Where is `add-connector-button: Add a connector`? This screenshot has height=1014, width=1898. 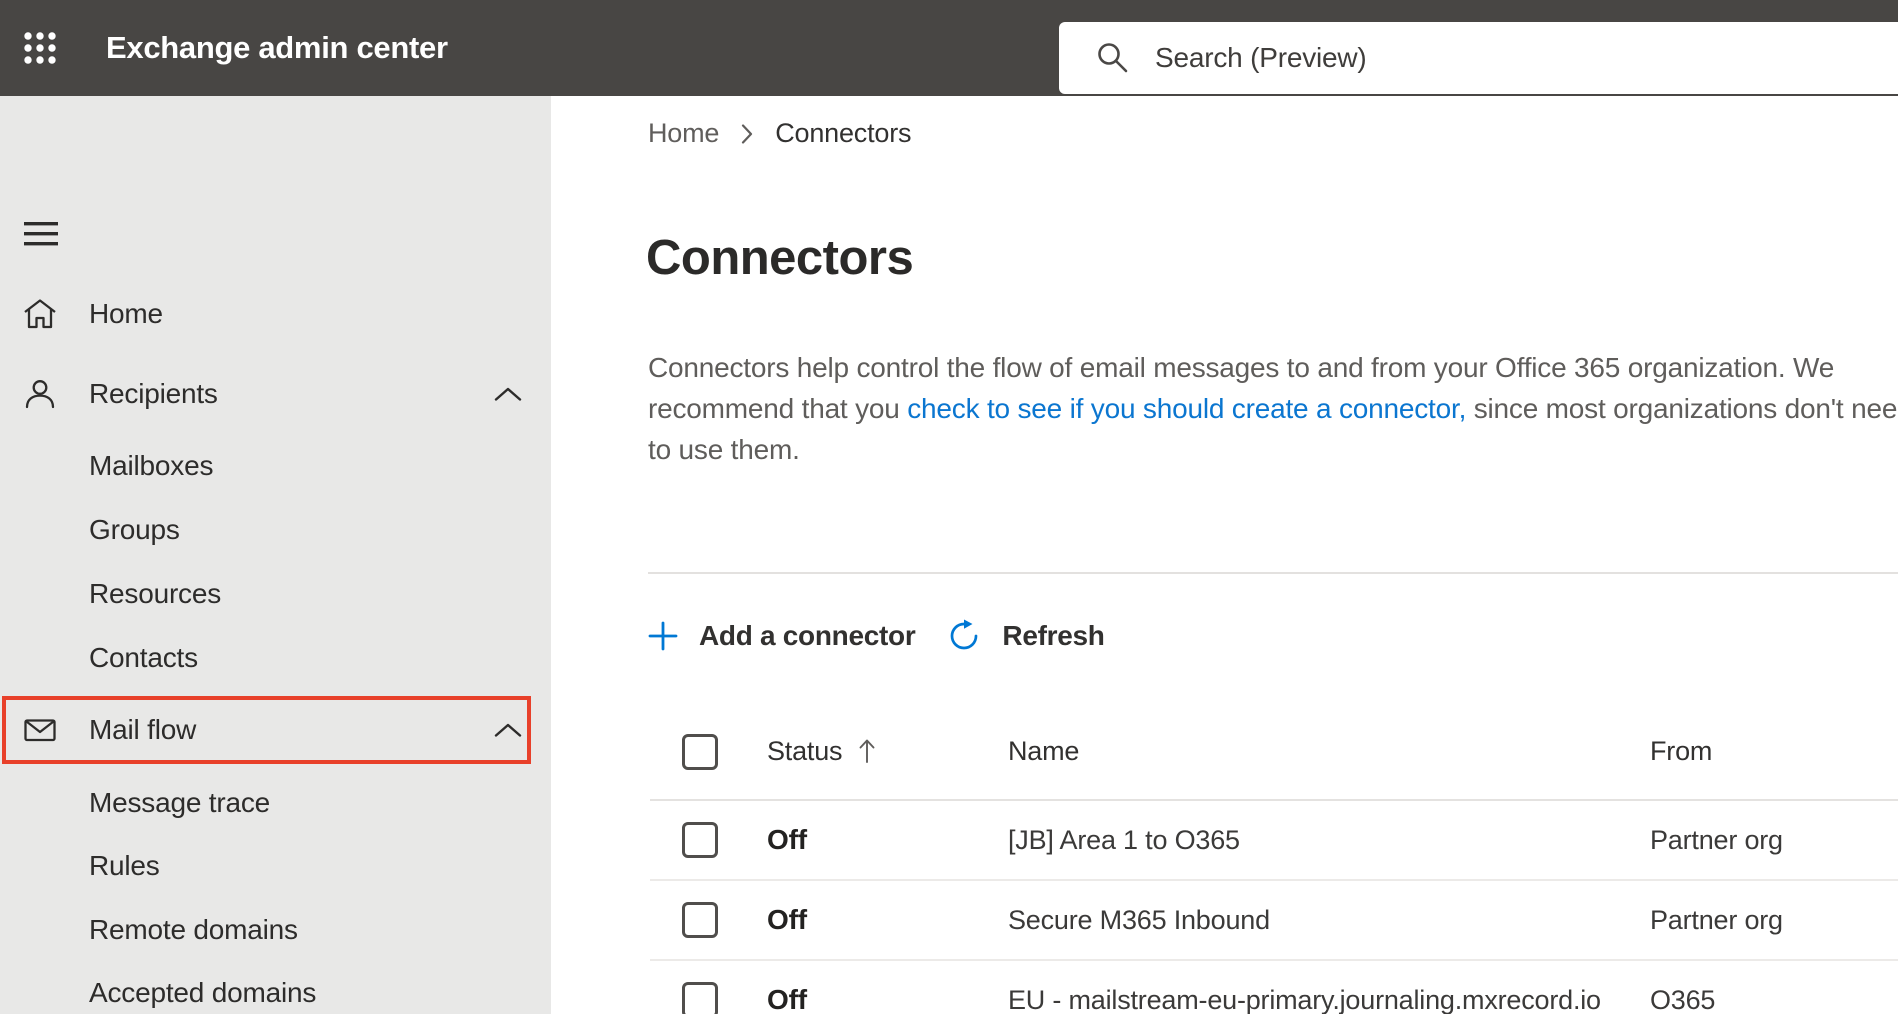
add-connector-button: Add a connector is located at coordinates (782, 636).